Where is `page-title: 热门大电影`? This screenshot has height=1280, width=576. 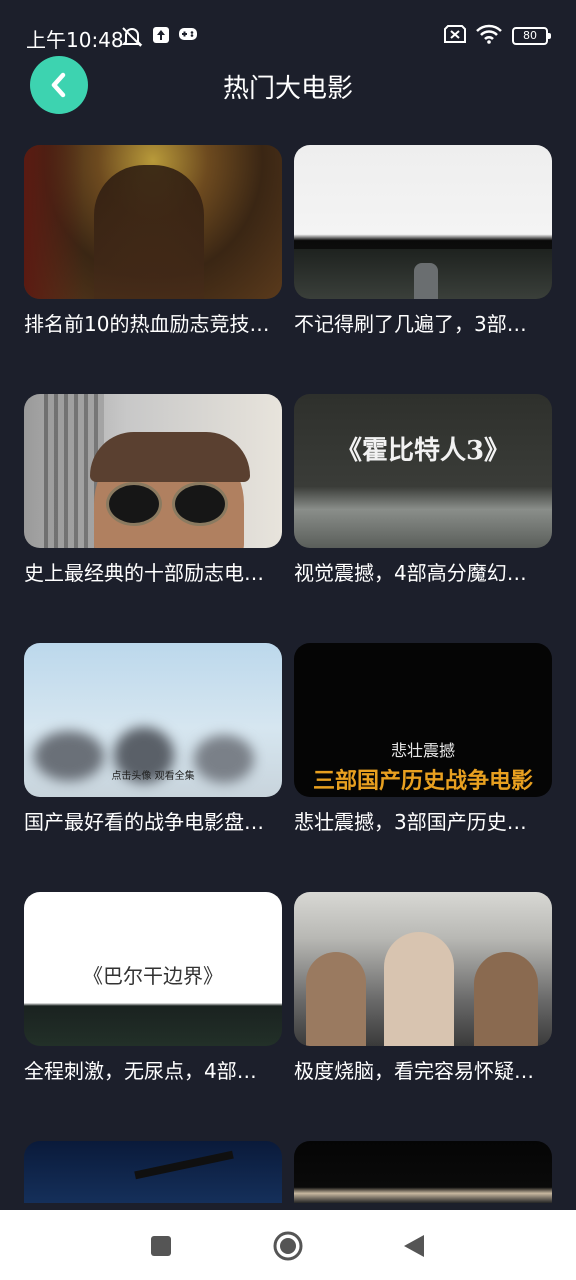
page-title: 热门大电影 is located at coordinates (287, 89).